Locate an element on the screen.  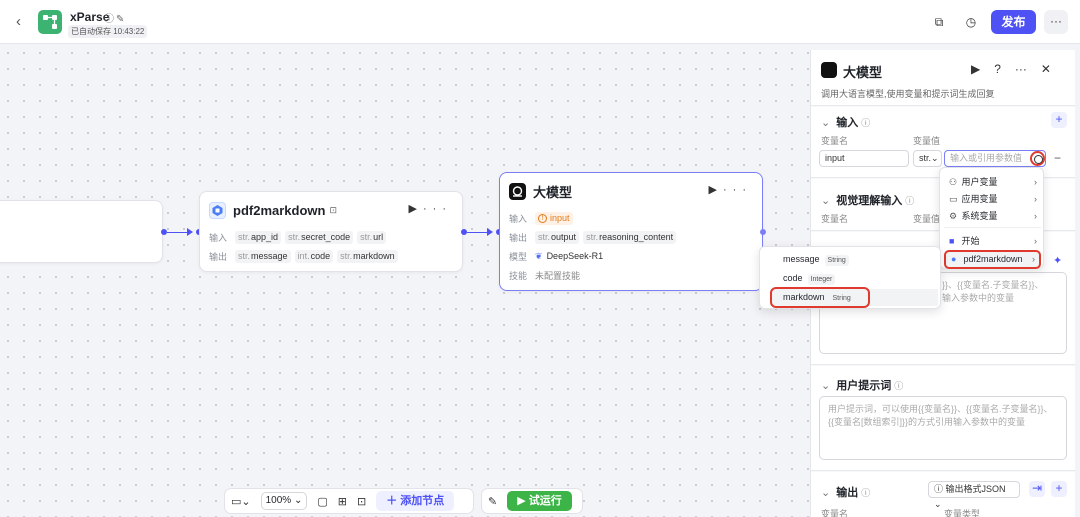
variable-submenu: message String code Integer markdown String is located at coordinates (850, 277).